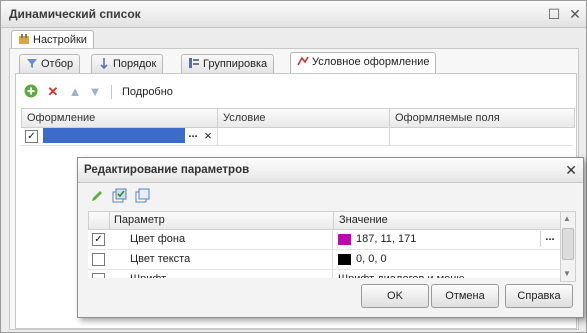 Image resolution: width=587 pixels, height=333 pixels. I want to click on conditional-format-icon, so click(303, 61).